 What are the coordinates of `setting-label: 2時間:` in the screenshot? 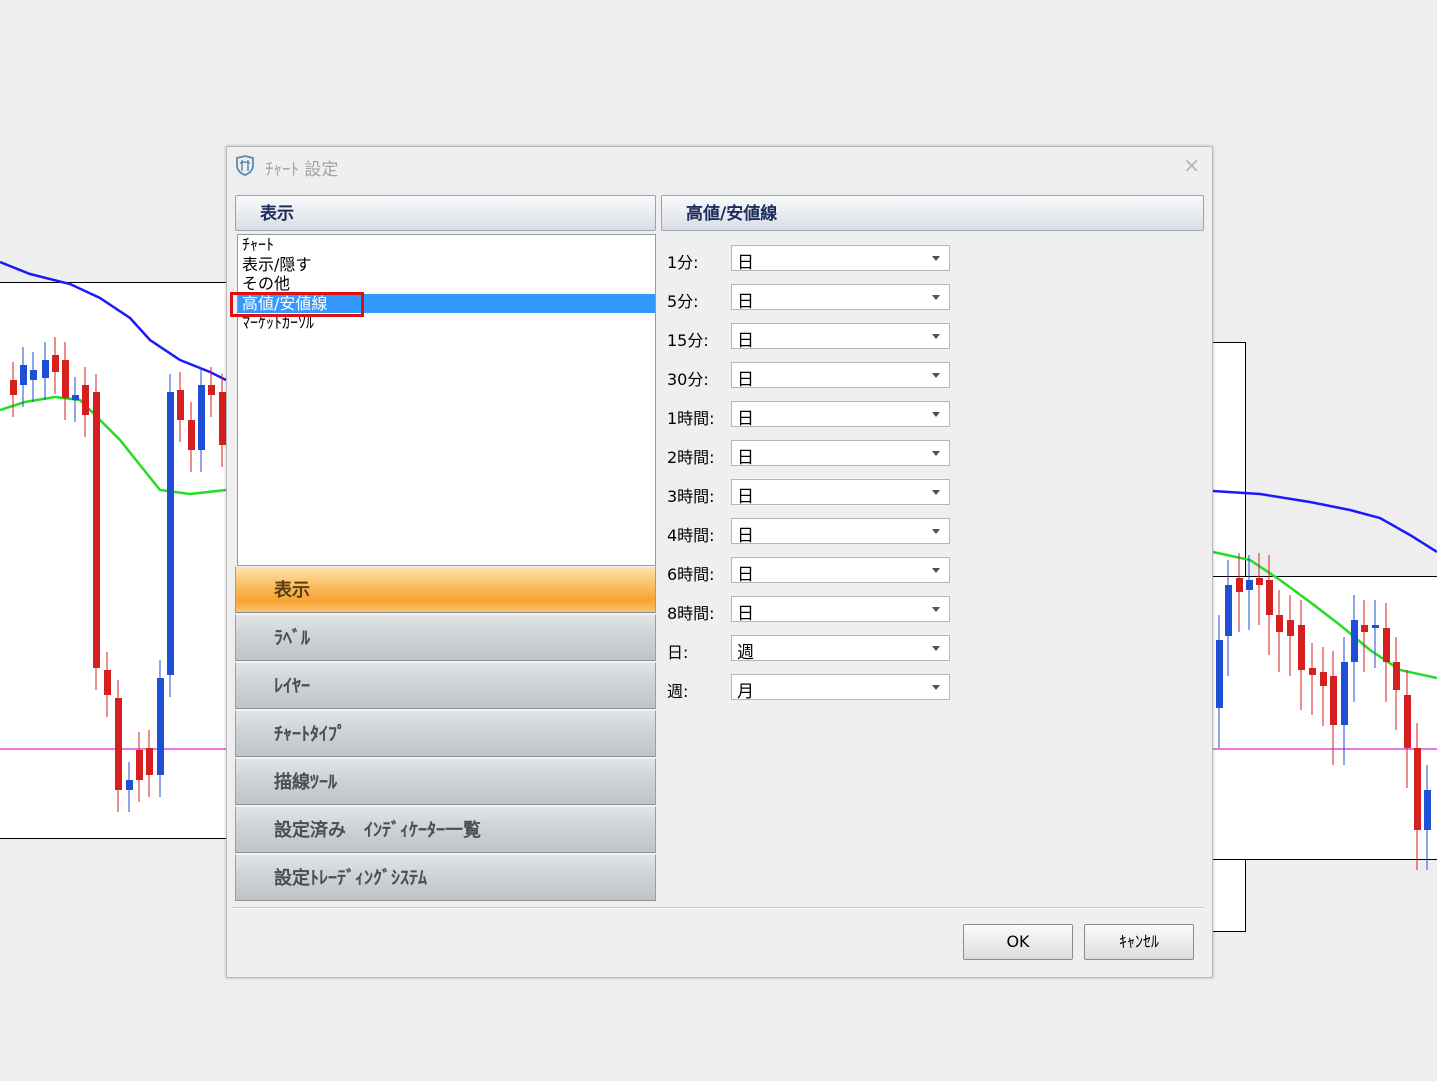 It's located at (691, 457).